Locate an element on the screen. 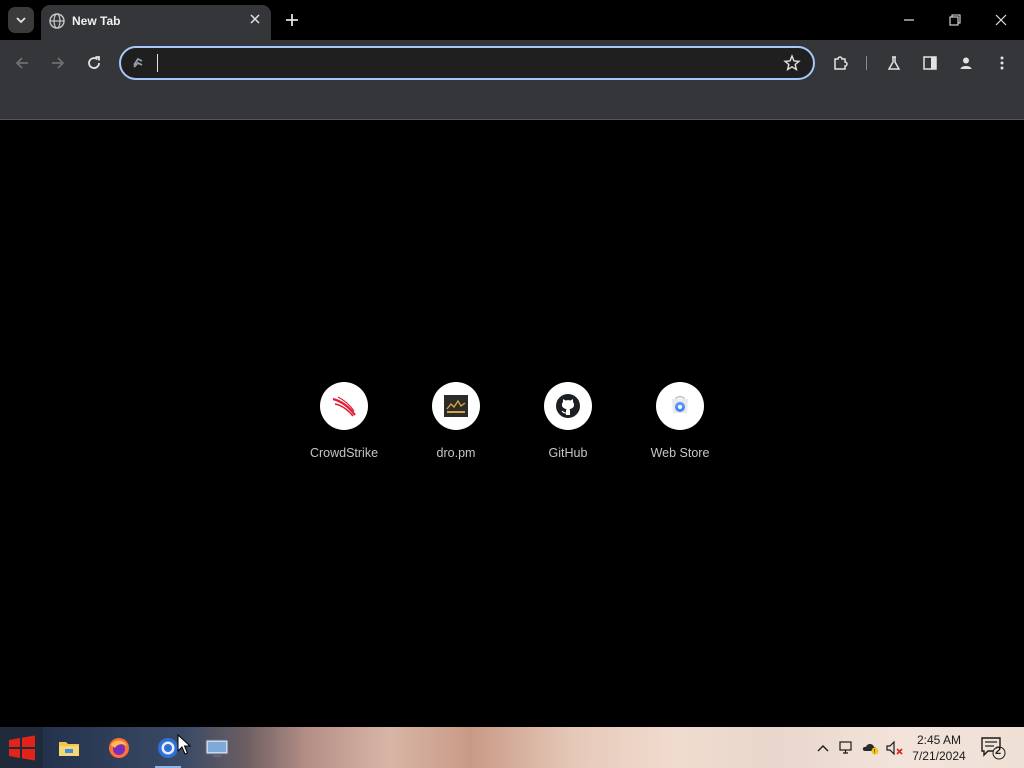 This screenshot has height=768, width=1024. reload-button is located at coordinates (94, 63).